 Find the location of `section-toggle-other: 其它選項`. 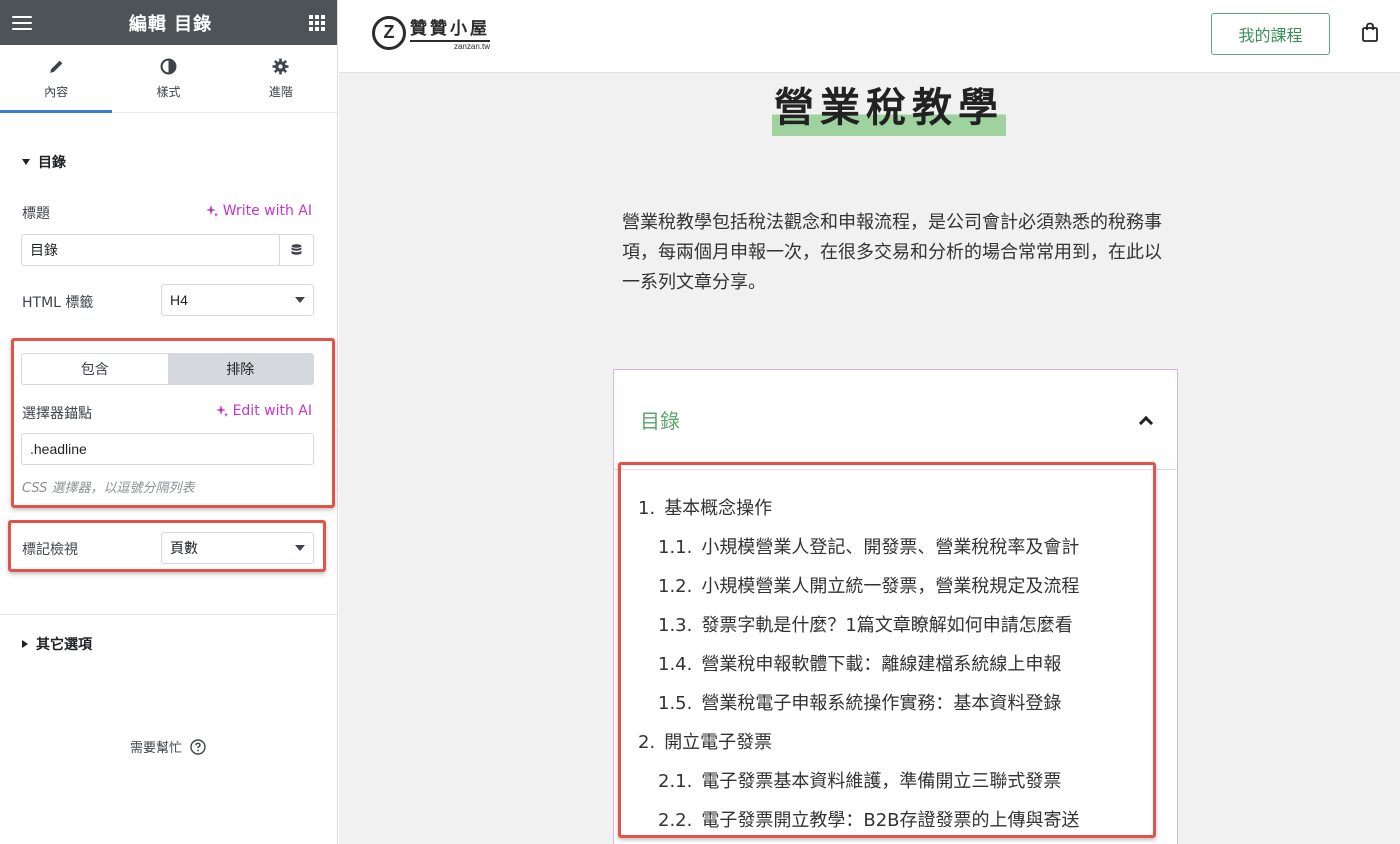

section-toggle-other: 其它選項 is located at coordinates (57, 644).